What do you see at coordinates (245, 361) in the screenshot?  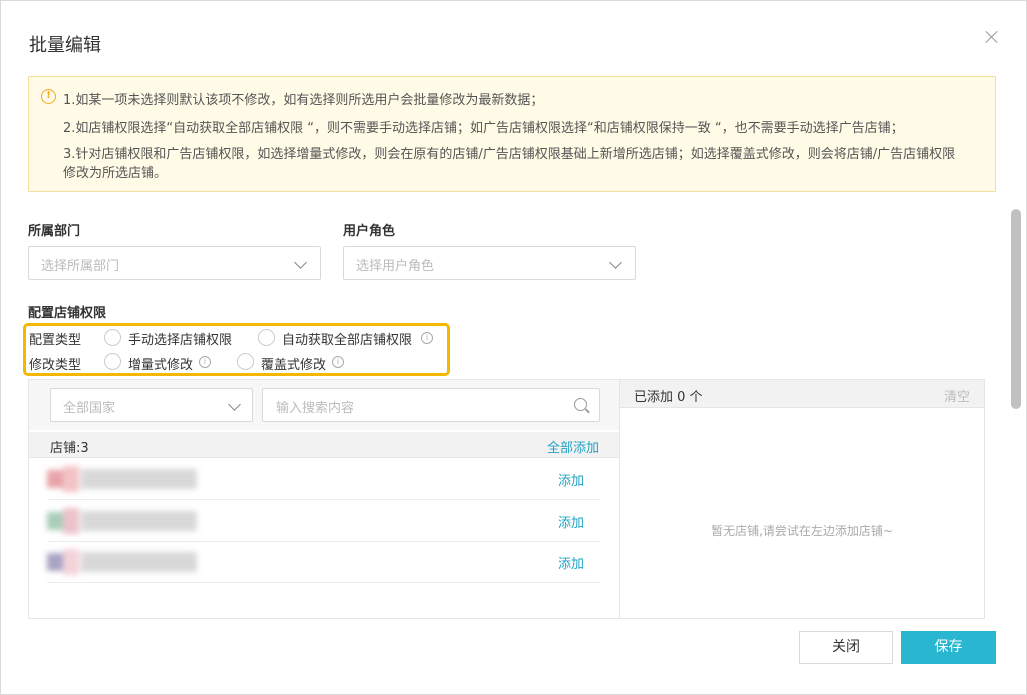 I see `radio-overwrite` at bounding box center [245, 361].